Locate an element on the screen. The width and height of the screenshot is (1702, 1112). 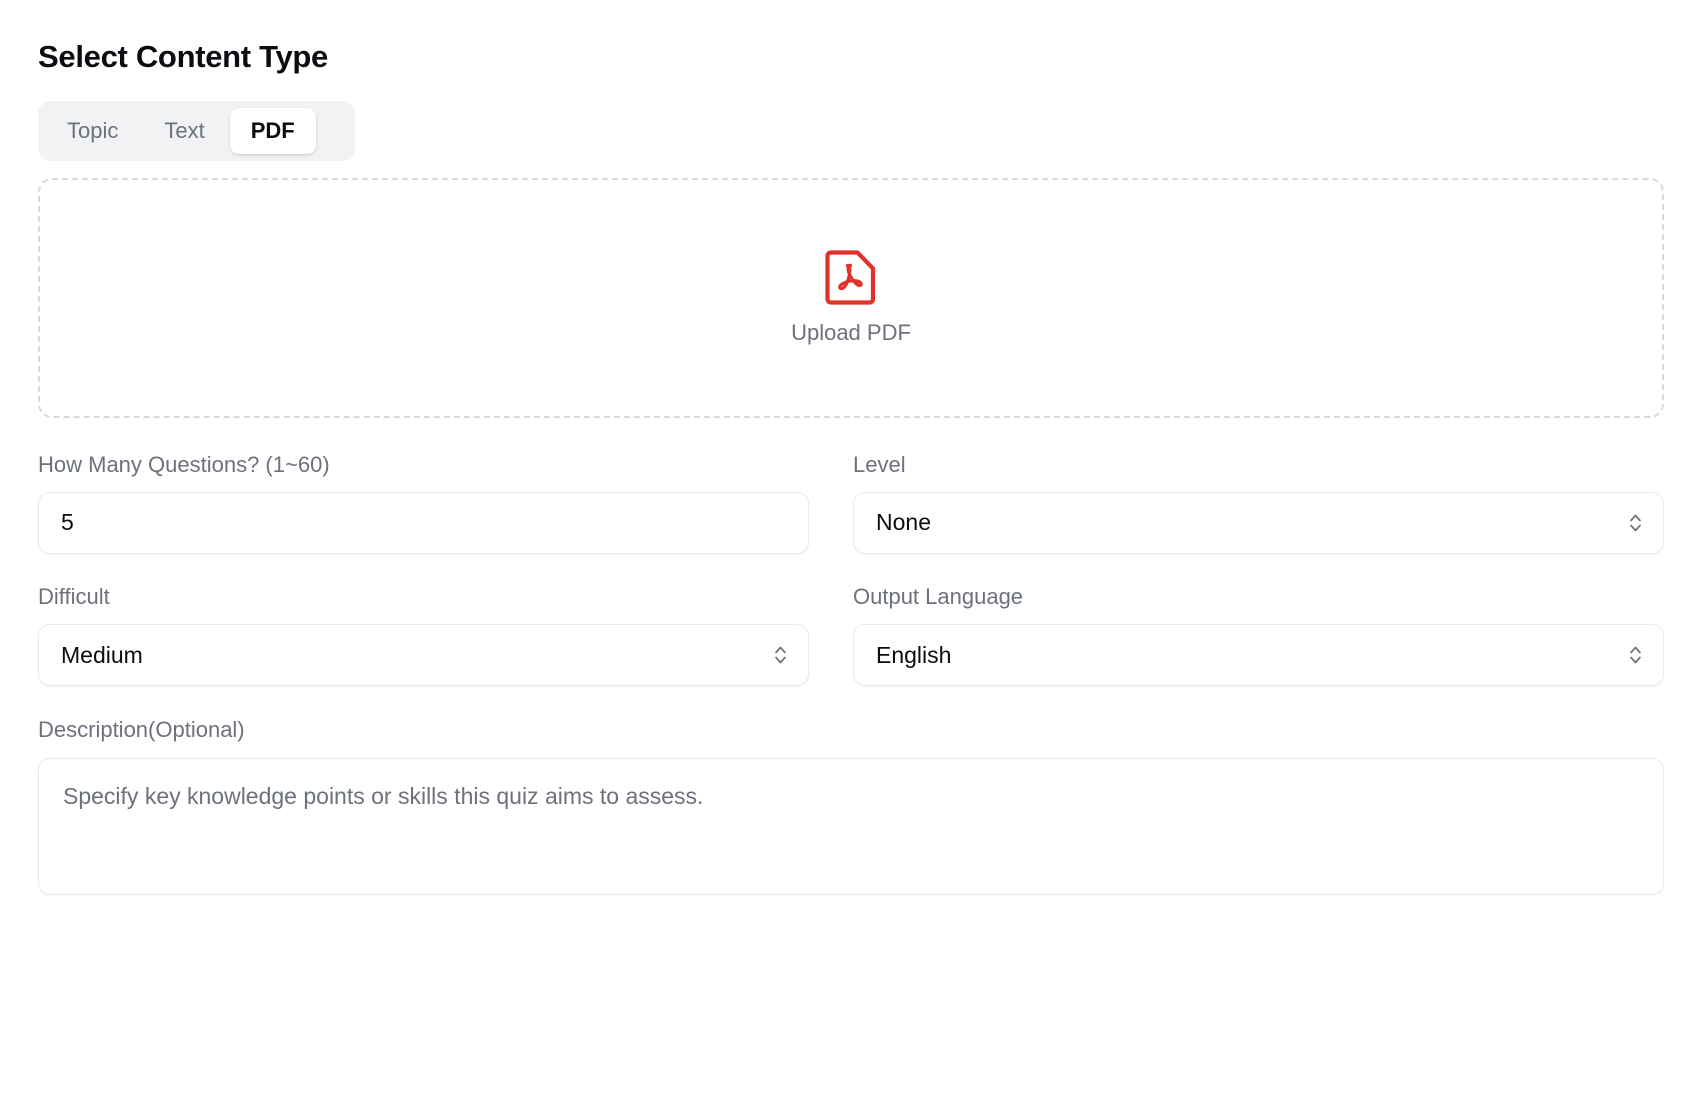
content-type-tabs: Topic Text PDF is located at coordinates (196, 131).